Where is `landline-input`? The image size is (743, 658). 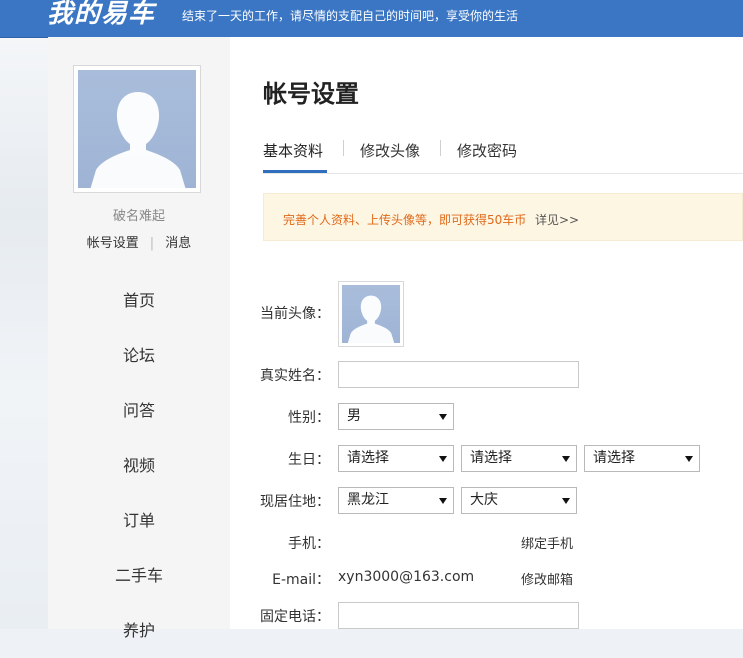
landline-input is located at coordinates (458, 615).